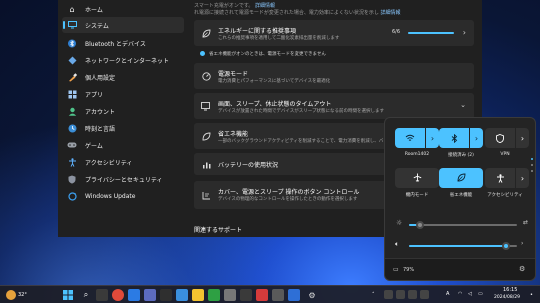 Image resolution: width=540 pixels, height=303 pixels. I want to click on screen-sleep-subtitle: デバイスが放置された時間でデバイスがスリープ状態になる前の時間を選択します, so click(301, 111).